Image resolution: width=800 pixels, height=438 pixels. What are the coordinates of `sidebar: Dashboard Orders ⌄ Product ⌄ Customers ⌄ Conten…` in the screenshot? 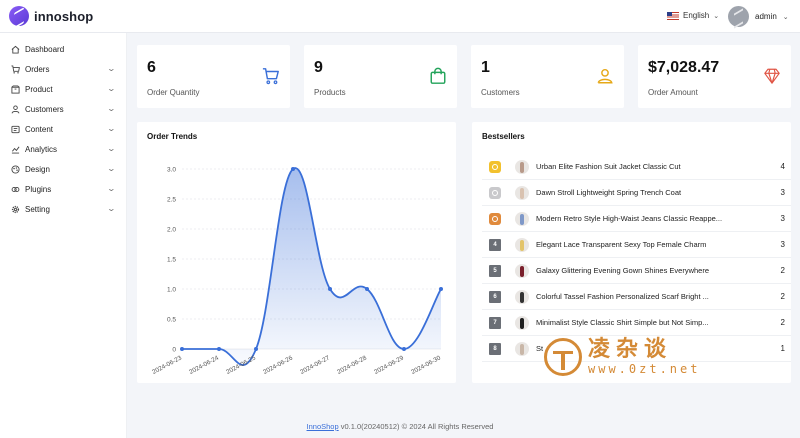 It's located at (63, 235).